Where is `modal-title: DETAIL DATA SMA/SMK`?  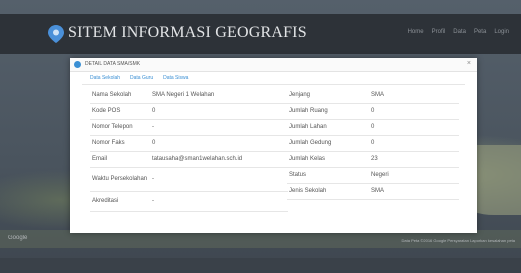 modal-title: DETAIL DATA SMA/SMK is located at coordinates (113, 64).